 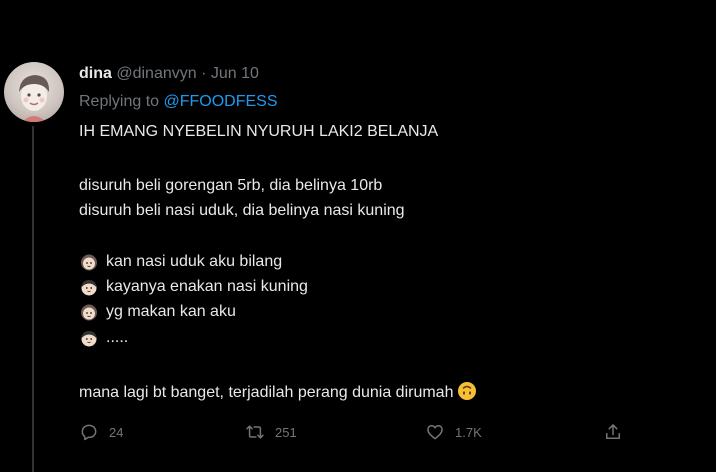 I want to click on dialog-line: yg makan kan aku, so click(x=158, y=312).